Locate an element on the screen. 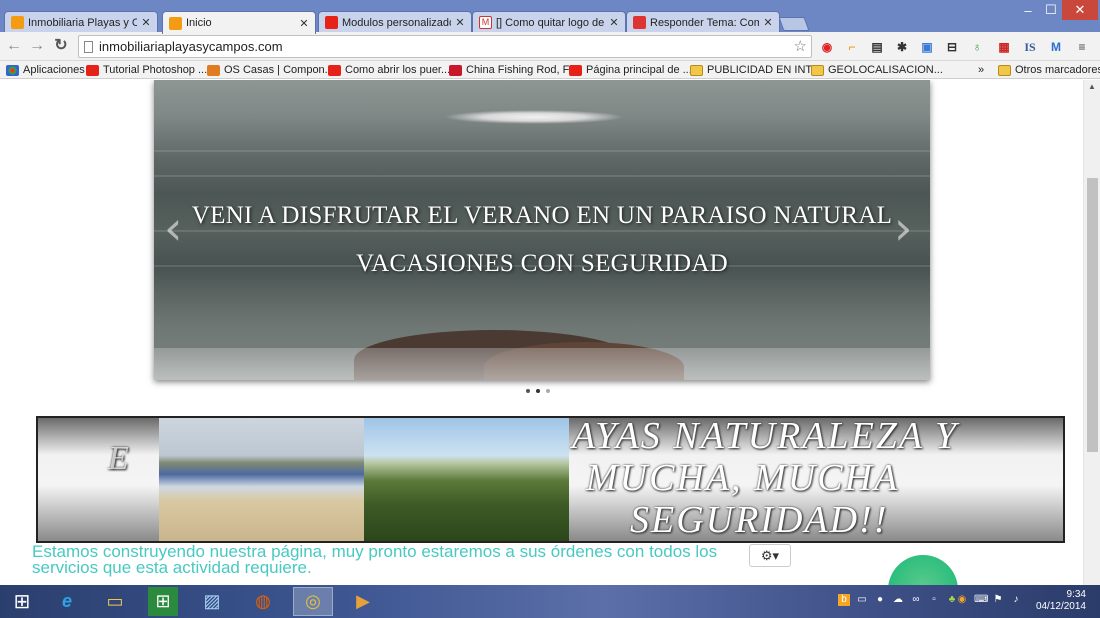 This screenshot has height=618, width=1100. avast-icon: ♁ is located at coordinates (977, 47).